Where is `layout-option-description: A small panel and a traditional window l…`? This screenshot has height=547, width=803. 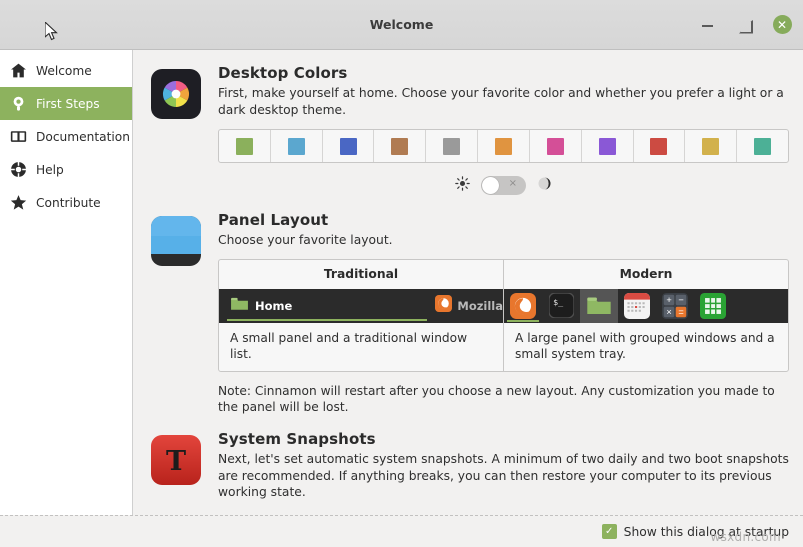 layout-option-description: A small panel and a traditional window l… is located at coordinates (349, 345).